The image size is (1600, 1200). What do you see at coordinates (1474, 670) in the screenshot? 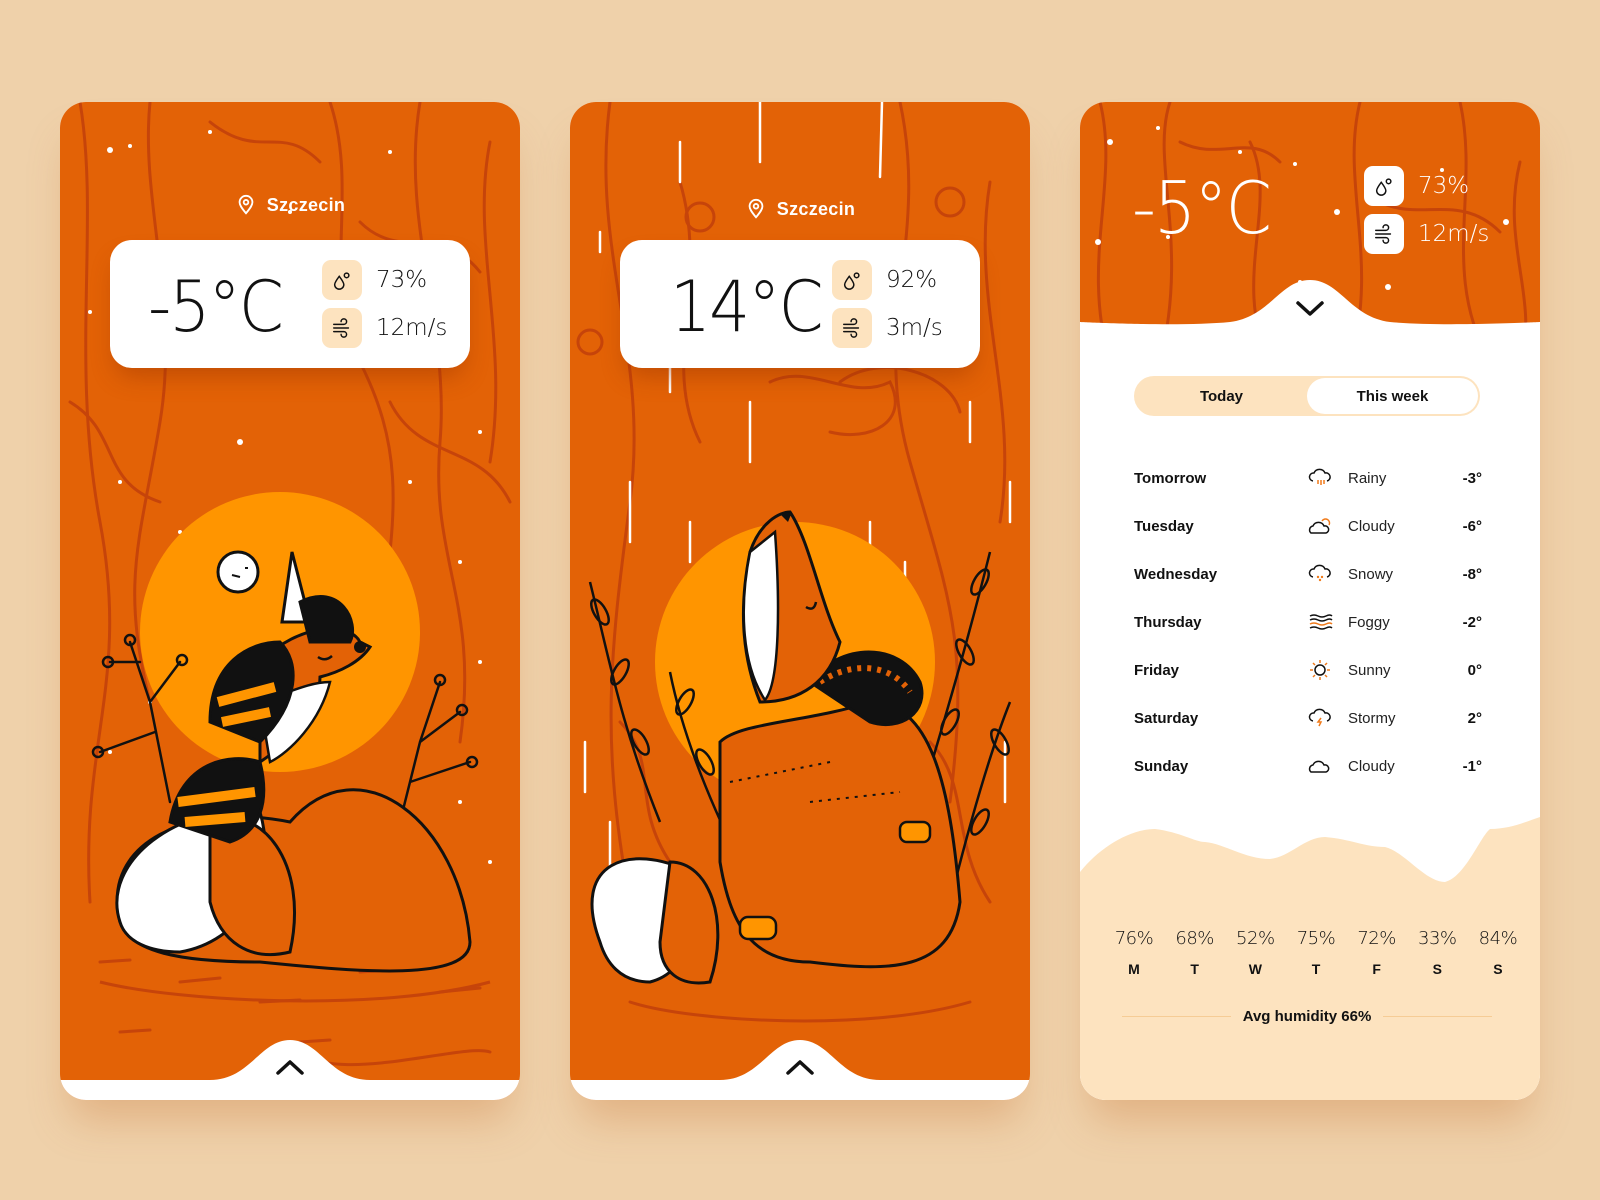
I see `forecast-temp: 0°` at bounding box center [1474, 670].